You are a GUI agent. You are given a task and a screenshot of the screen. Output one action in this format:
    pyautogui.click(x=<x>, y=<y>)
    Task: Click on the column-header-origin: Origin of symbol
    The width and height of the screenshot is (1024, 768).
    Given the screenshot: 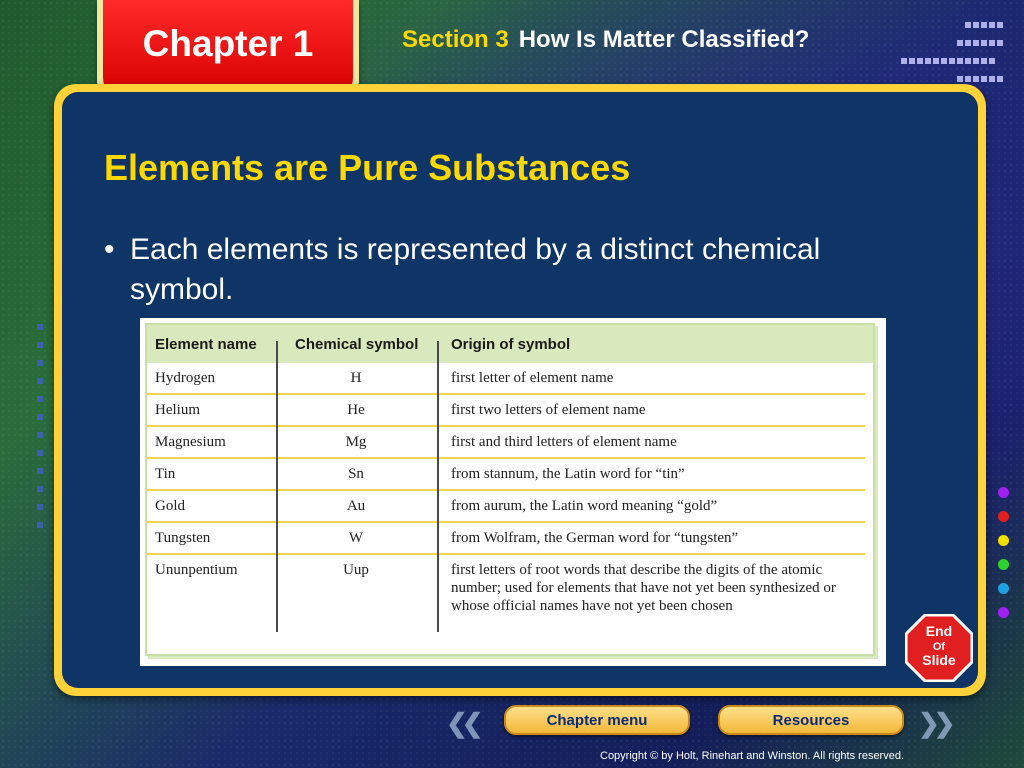 What is the action you would take?
    pyautogui.click(x=511, y=344)
    